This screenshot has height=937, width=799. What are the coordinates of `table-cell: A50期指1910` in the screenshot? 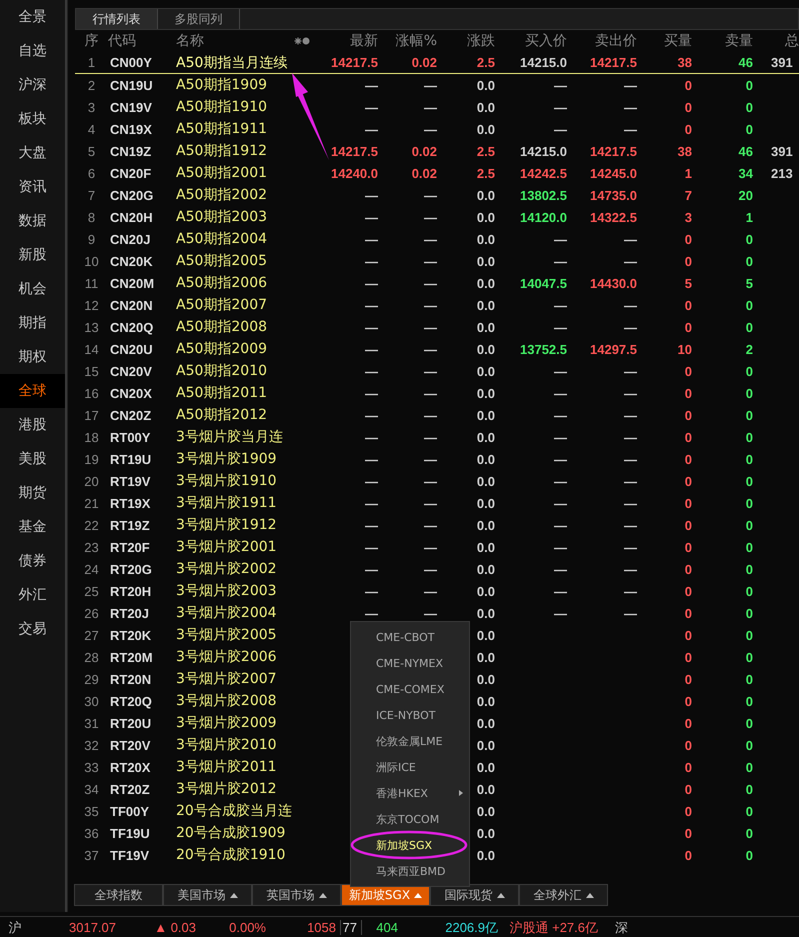 It's located at (241, 107).